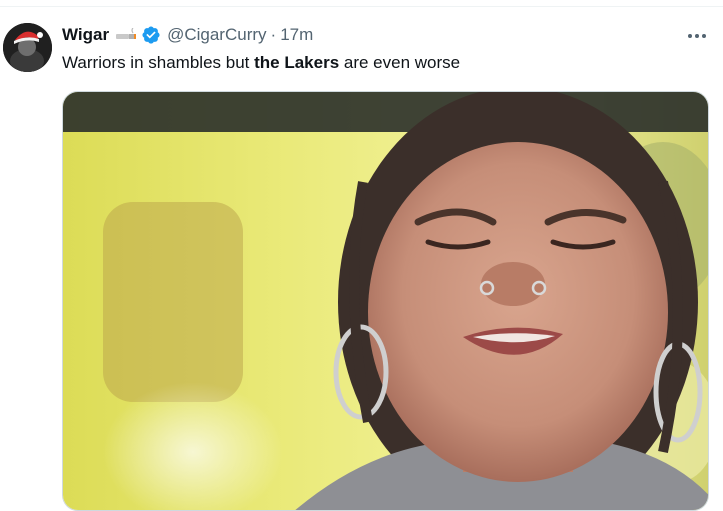 The image size is (723, 511). I want to click on tweet-text-bold: the Lakers, so click(297, 62).